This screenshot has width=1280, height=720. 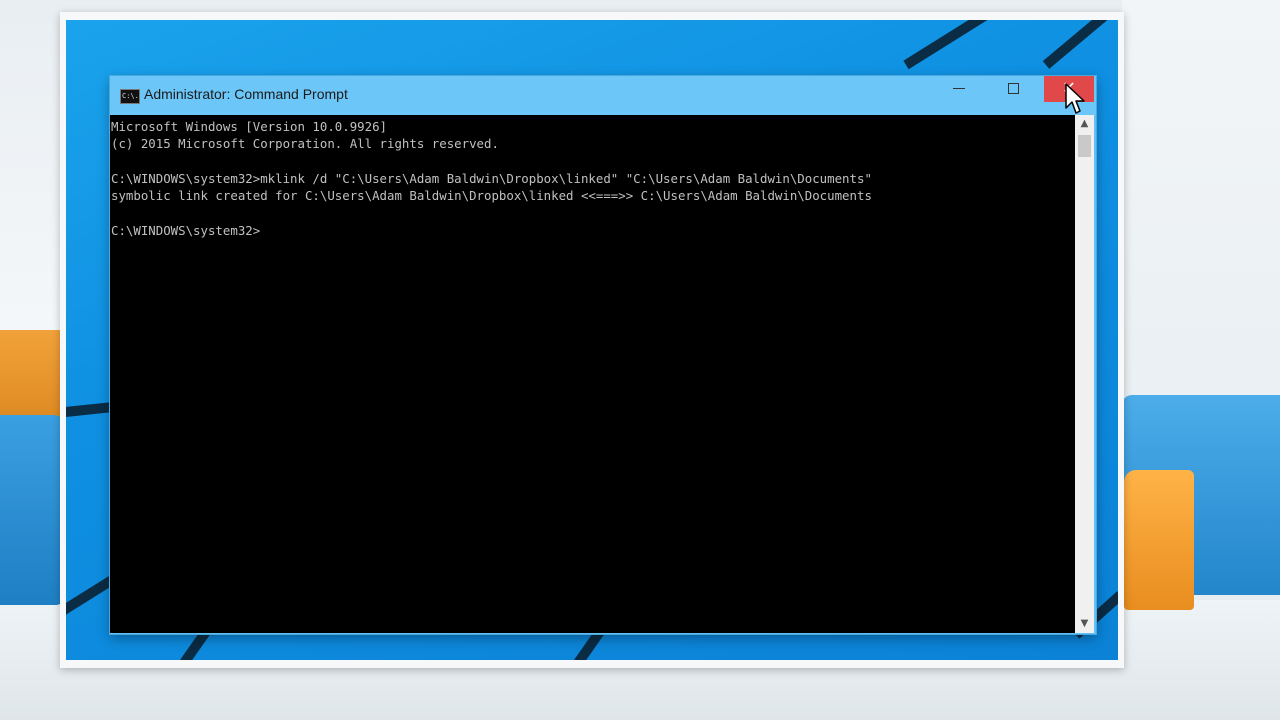 I want to click on orange-chair-left, so click(x=32, y=375).